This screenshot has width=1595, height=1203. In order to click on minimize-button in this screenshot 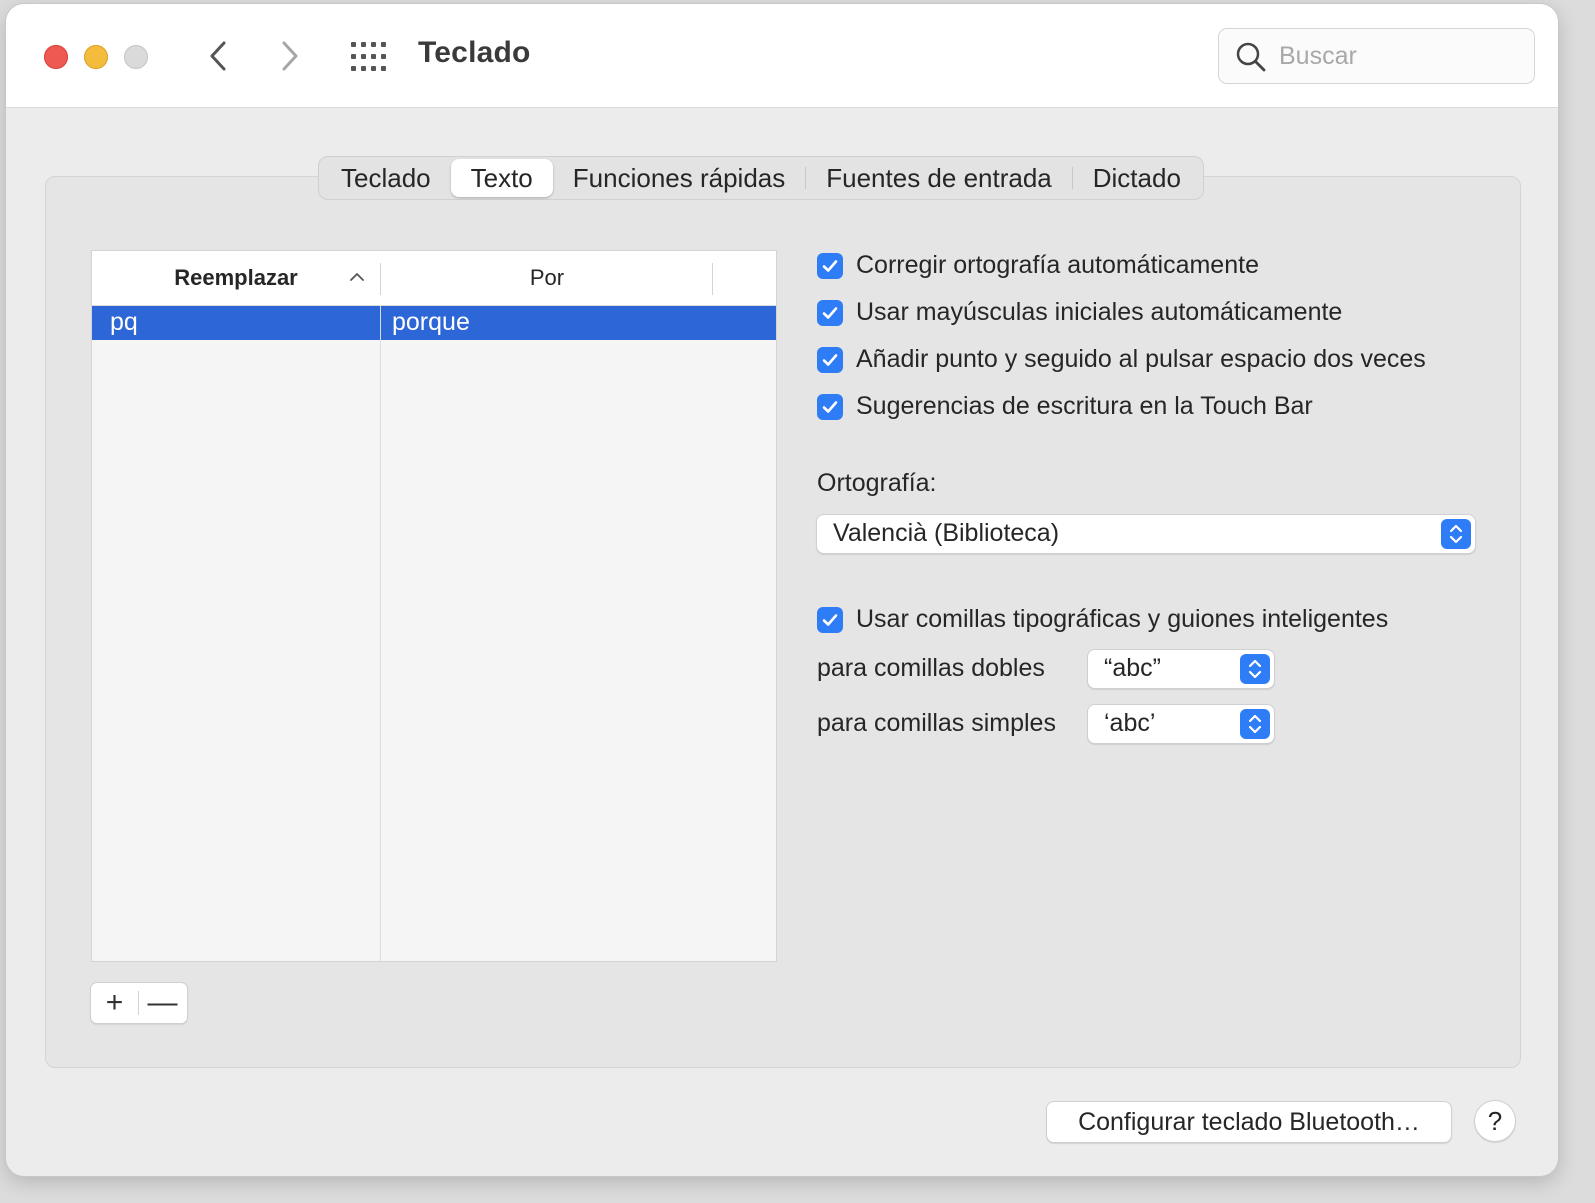, I will do `click(96, 57)`.